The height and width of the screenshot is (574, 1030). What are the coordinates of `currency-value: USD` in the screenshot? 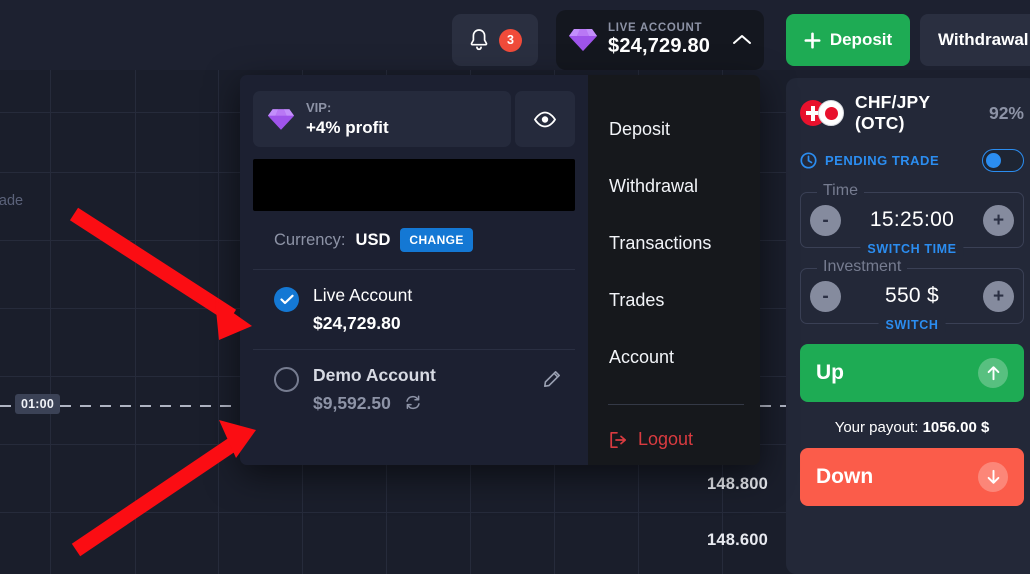 It's located at (373, 239).